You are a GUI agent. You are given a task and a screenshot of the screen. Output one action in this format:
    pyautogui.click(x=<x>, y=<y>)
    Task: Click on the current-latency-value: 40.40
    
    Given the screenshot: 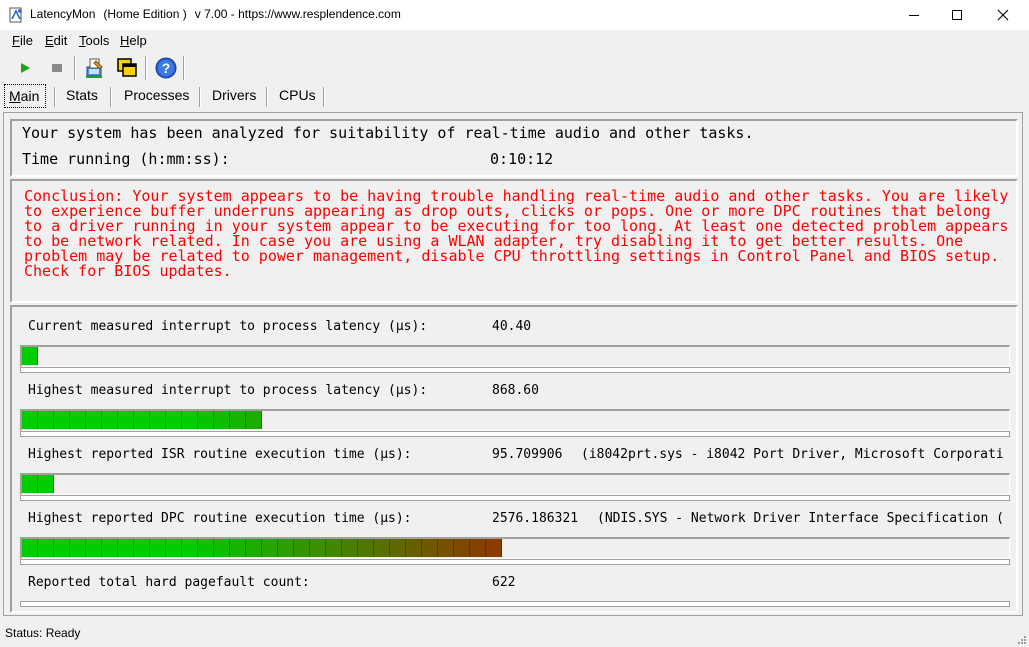 What is the action you would take?
    pyautogui.click(x=512, y=326)
    